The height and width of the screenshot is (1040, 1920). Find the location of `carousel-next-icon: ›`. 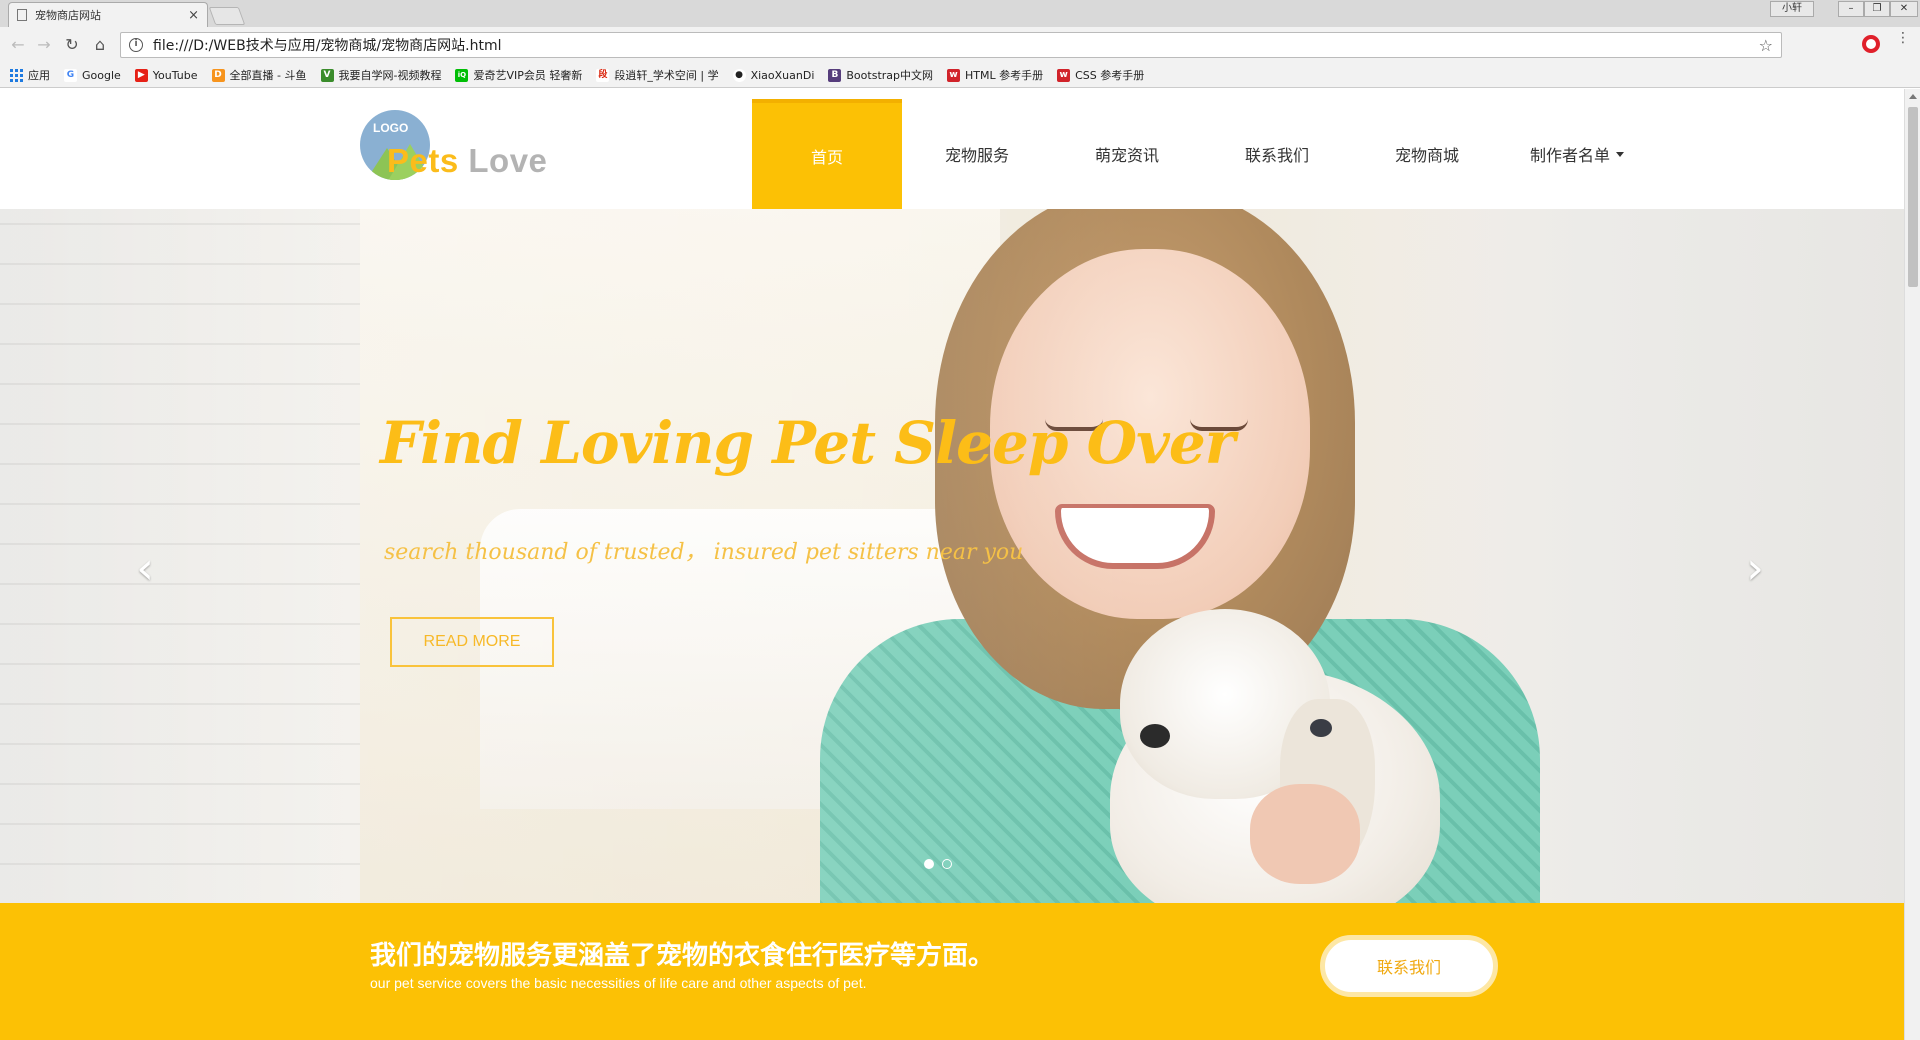

carousel-next-icon: › is located at coordinates (1755, 569).